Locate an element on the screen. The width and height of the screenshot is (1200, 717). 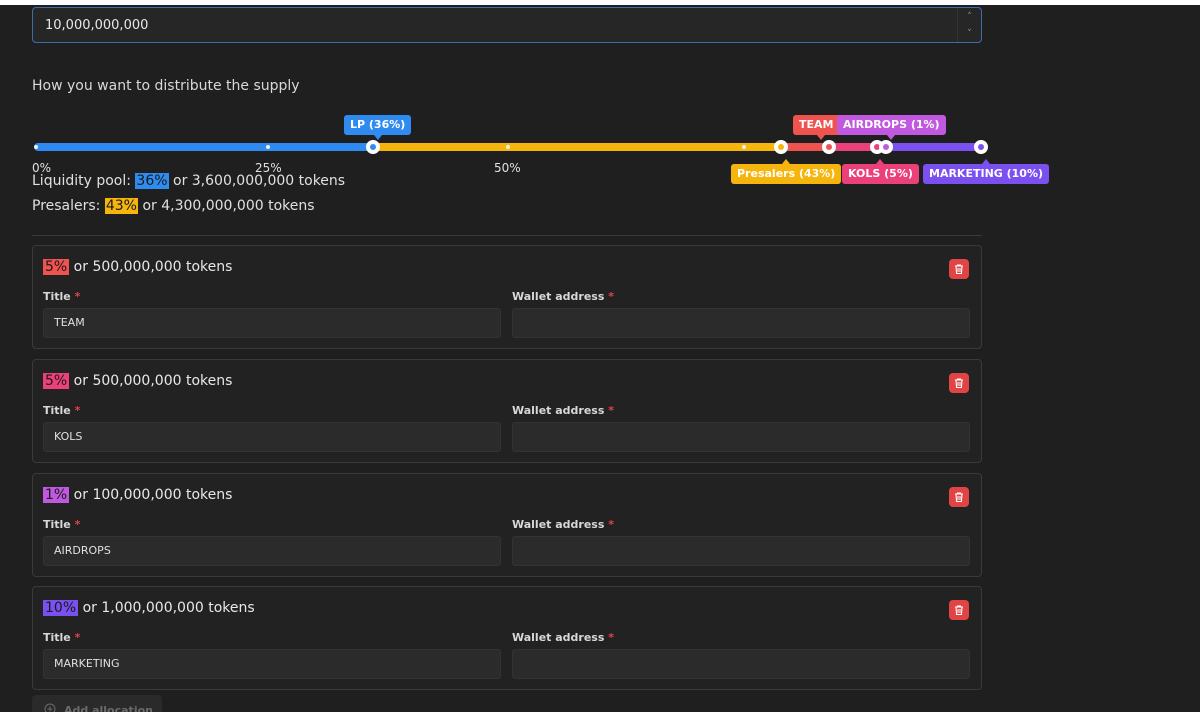
slider-handle-team is located at coordinates (829, 147).